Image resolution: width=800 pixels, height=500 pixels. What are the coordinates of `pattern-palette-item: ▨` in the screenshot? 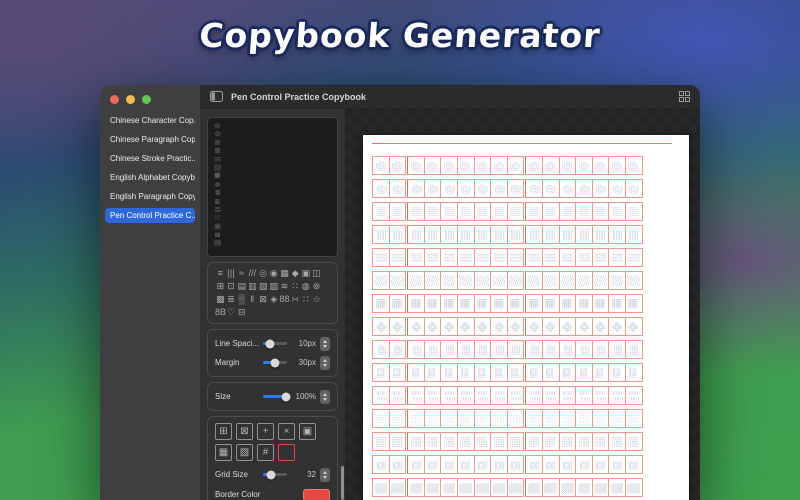 It's located at (273, 286).